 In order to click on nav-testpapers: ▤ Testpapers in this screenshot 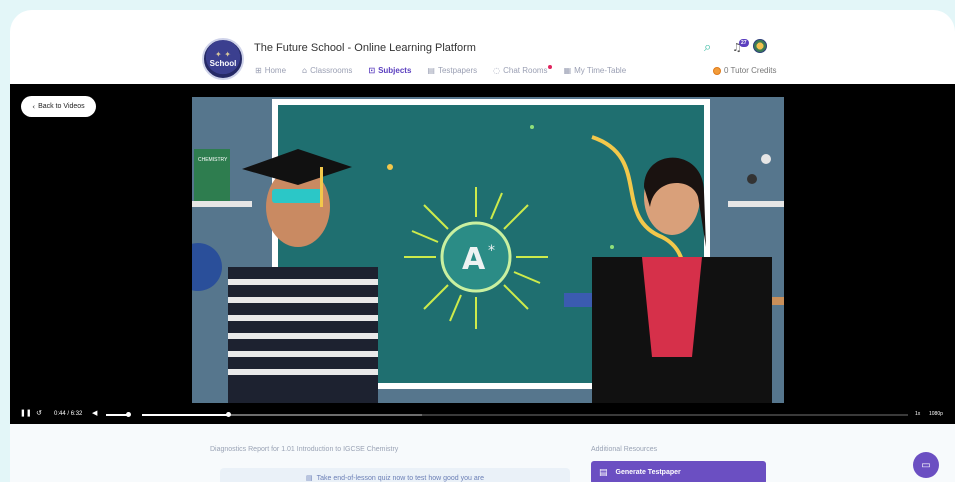, I will do `click(452, 70)`.